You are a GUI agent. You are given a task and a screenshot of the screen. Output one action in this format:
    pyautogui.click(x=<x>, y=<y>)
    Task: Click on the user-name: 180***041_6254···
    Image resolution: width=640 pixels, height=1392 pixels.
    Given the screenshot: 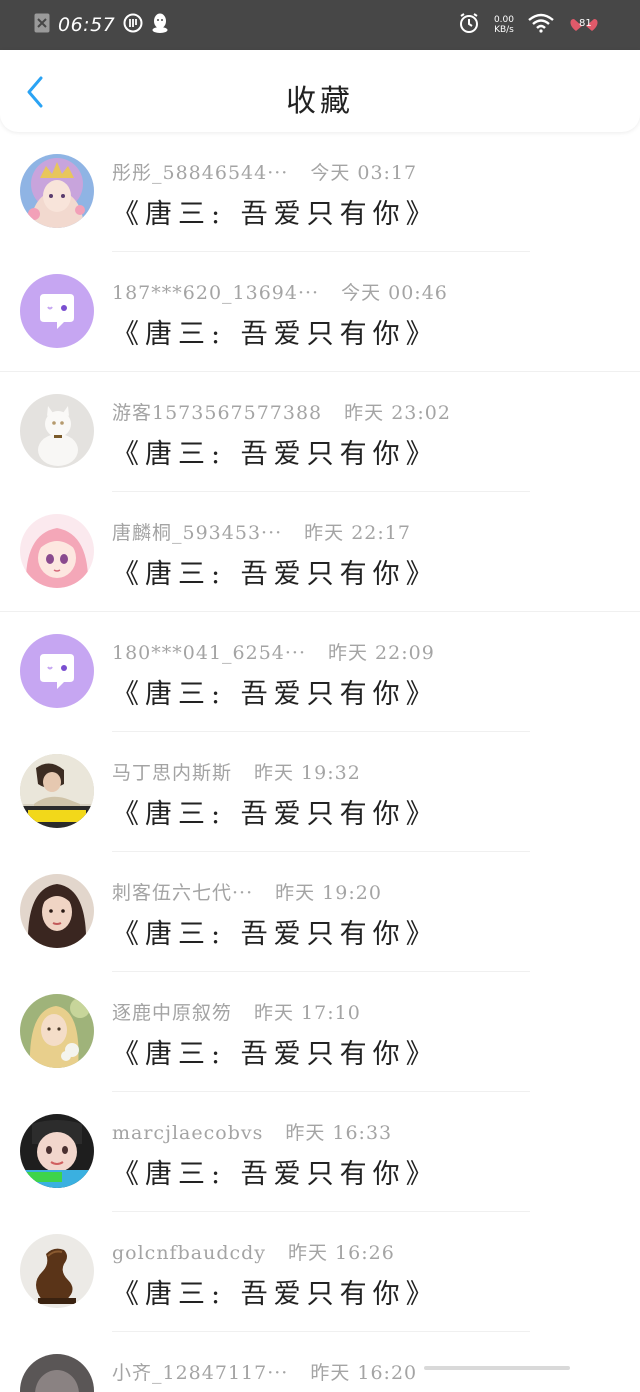 What is the action you would take?
    pyautogui.click(x=209, y=653)
    